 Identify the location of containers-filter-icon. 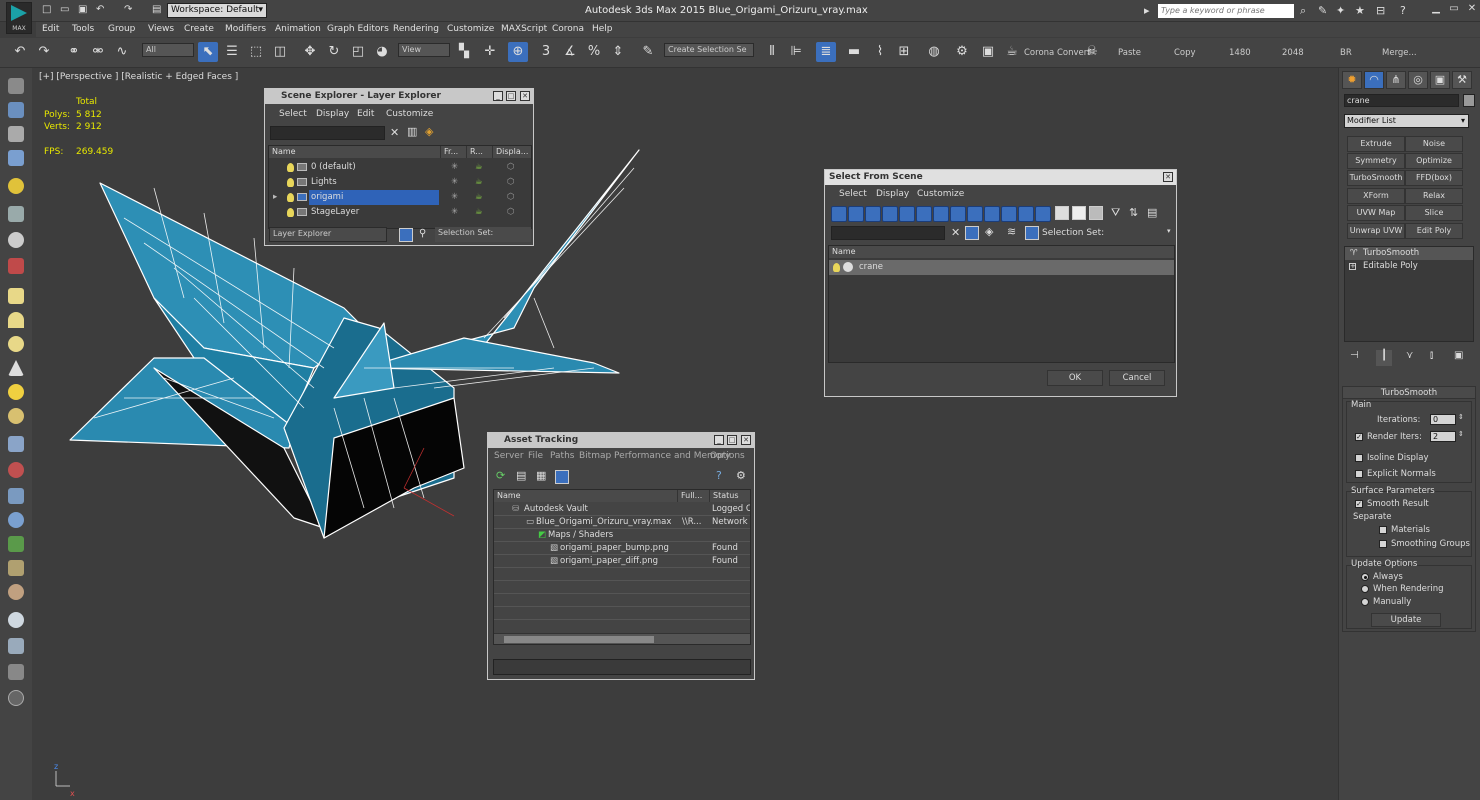
(992, 214).